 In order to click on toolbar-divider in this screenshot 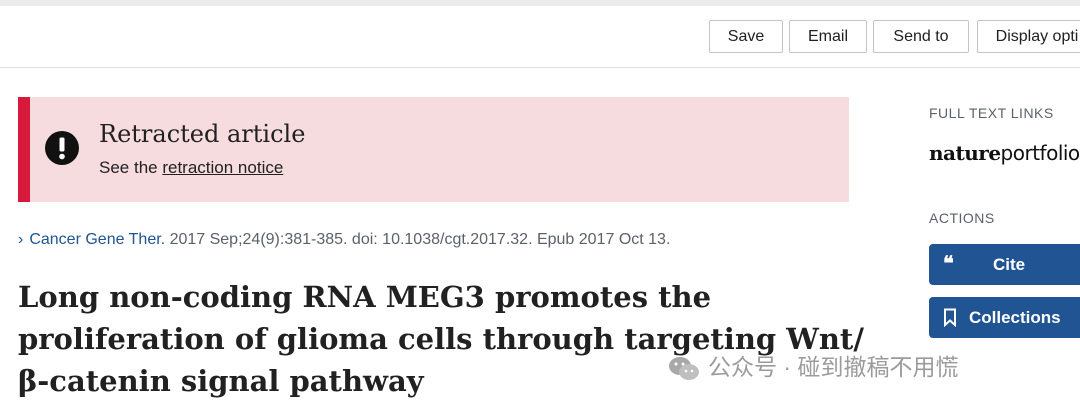, I will do `click(540, 67)`.